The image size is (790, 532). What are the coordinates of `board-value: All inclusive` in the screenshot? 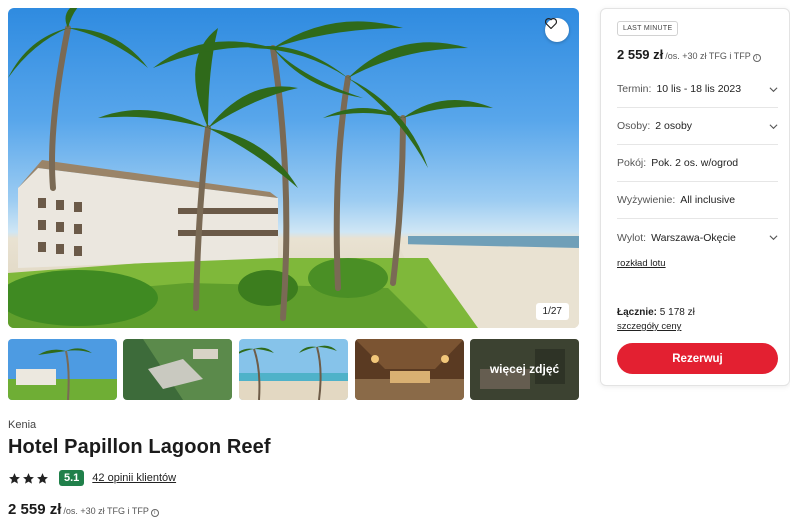 It's located at (708, 200).